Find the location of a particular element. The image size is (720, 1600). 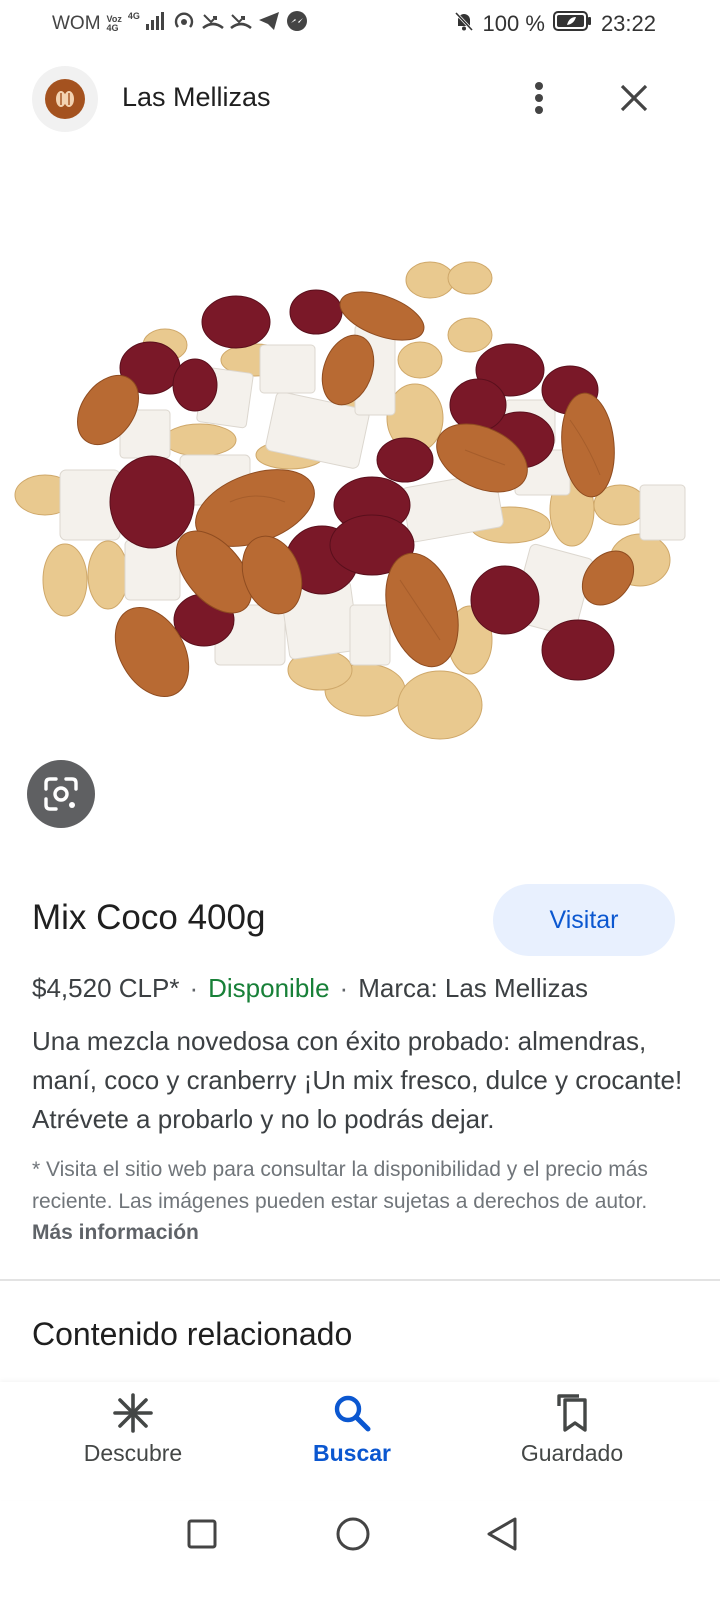

bottom-navigation: Descubre Buscar Guardado is located at coordinates (360, 1441).